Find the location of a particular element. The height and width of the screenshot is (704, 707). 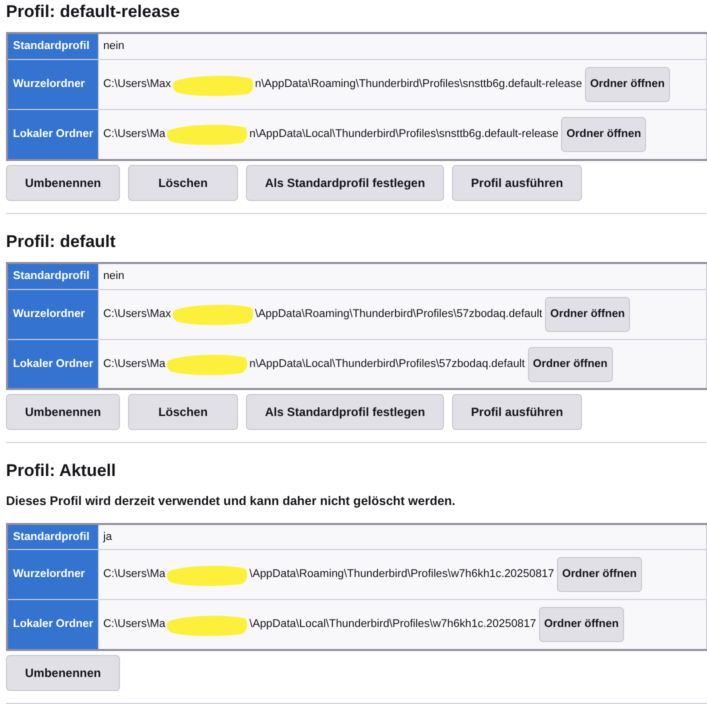

profile-note: Dieses Profil wird derzeit verwendet und kann daher nicht gelöscht werden. is located at coordinates (231, 501).